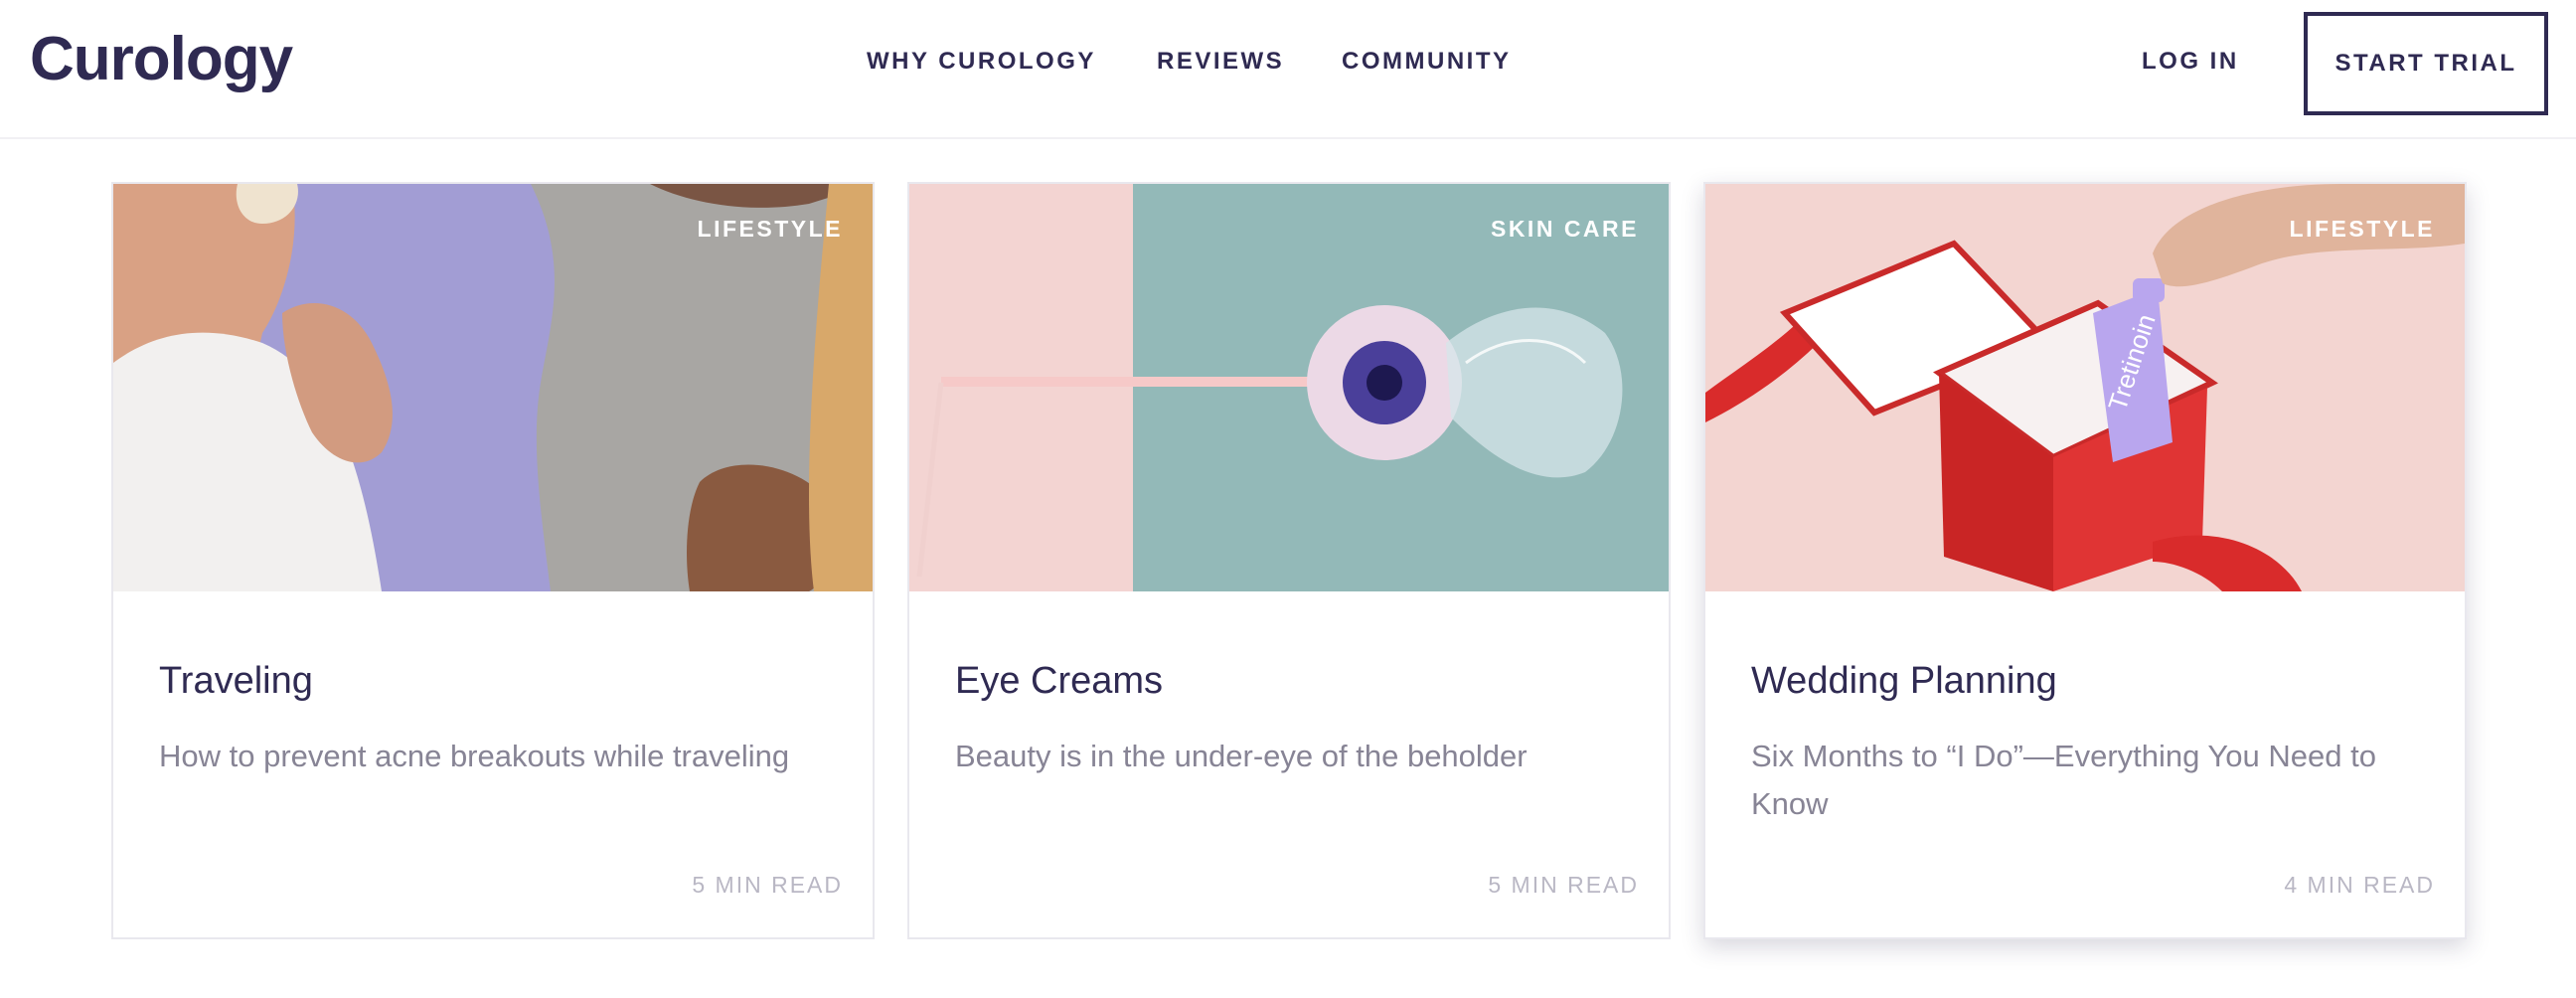  I want to click on wedding-planning-image: Tretinoin LIFESTYLE, so click(2085, 387).